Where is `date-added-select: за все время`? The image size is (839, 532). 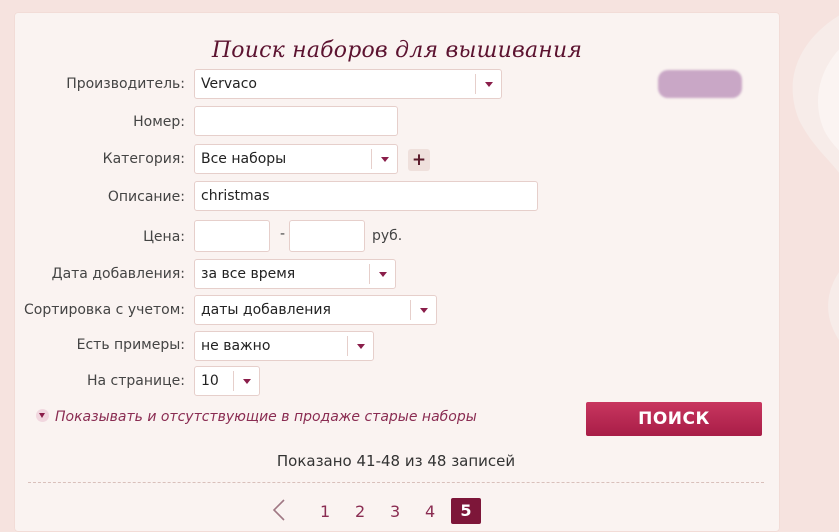 date-added-select: за все время is located at coordinates (295, 274).